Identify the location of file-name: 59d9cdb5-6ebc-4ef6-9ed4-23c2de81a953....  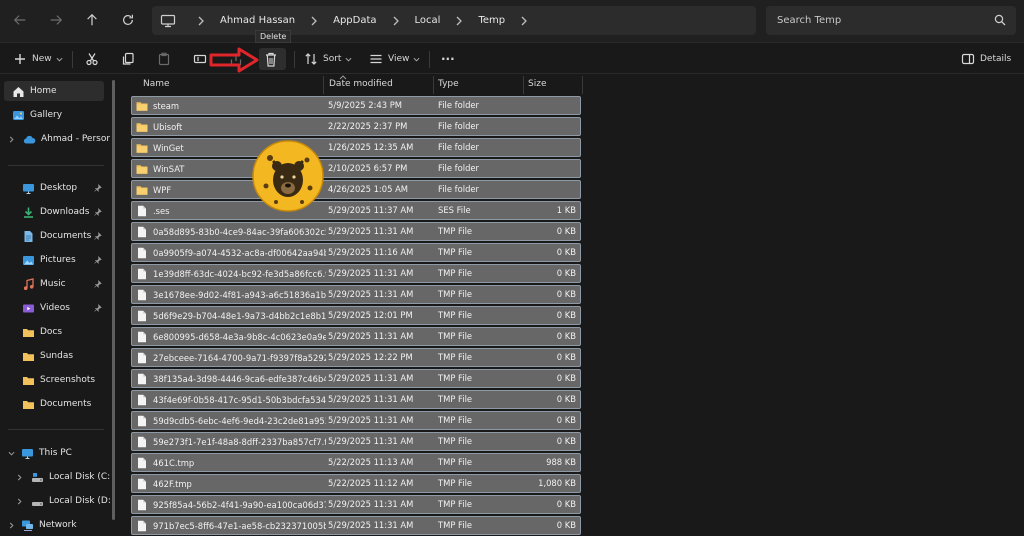
(239, 421).